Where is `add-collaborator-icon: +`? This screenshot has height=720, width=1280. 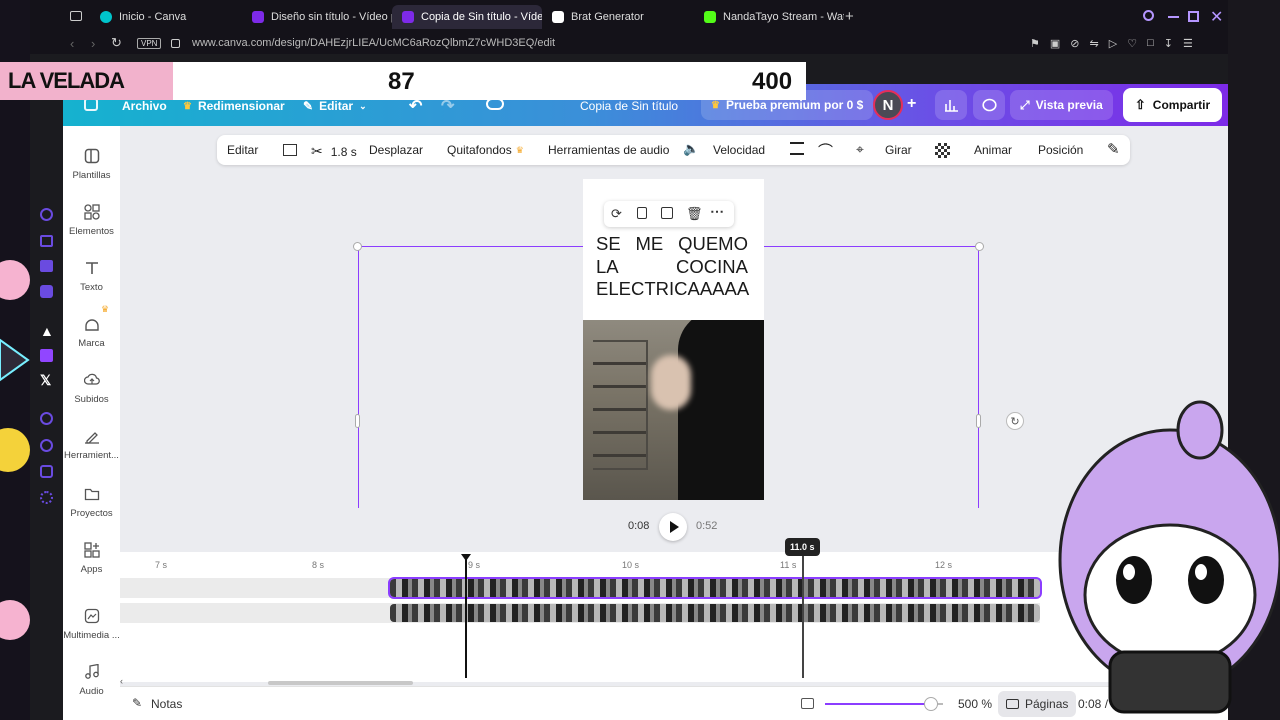 add-collaborator-icon: + is located at coordinates (911, 104).